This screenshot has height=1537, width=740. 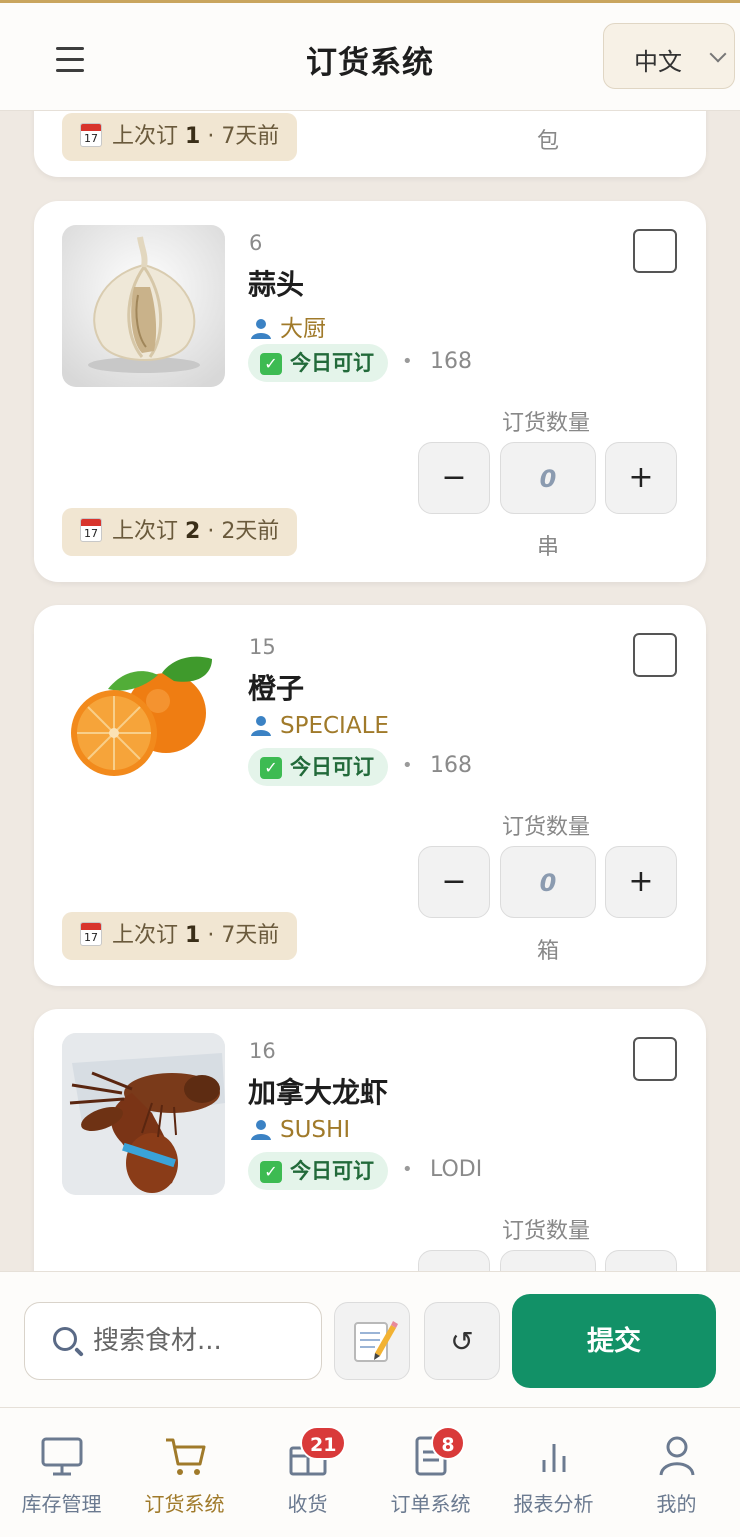 I want to click on product-name: 橙子, so click(x=276, y=688).